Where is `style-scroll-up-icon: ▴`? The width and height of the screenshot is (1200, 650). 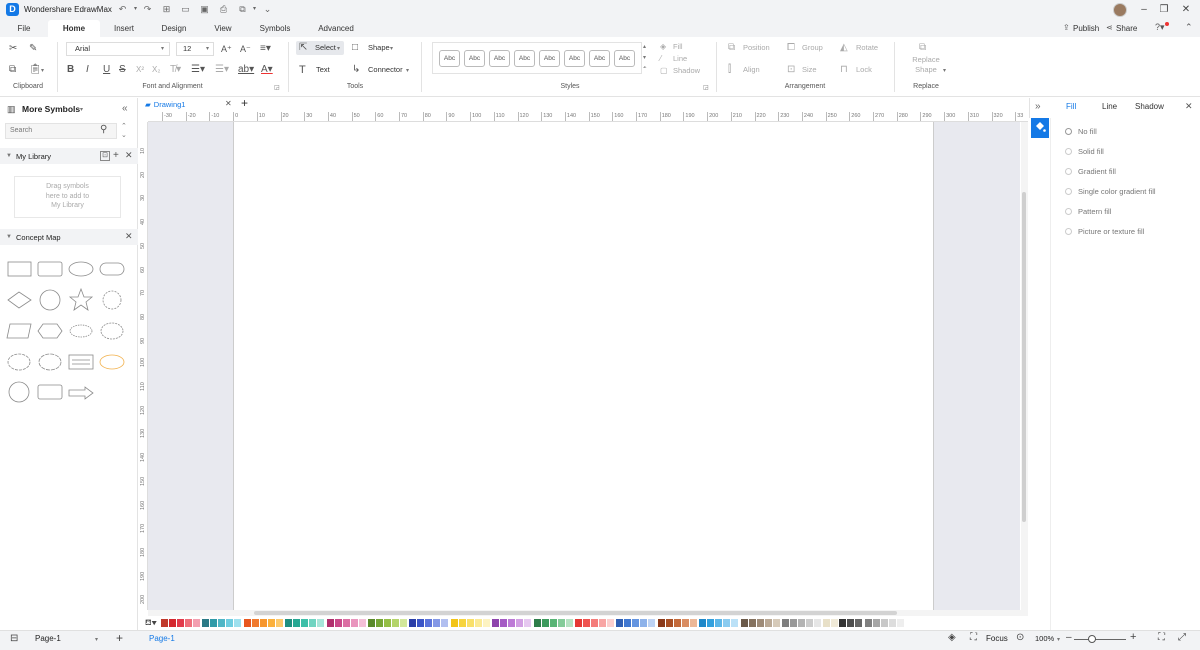
style-scroll-up-icon: ▴ is located at coordinates (644, 46).